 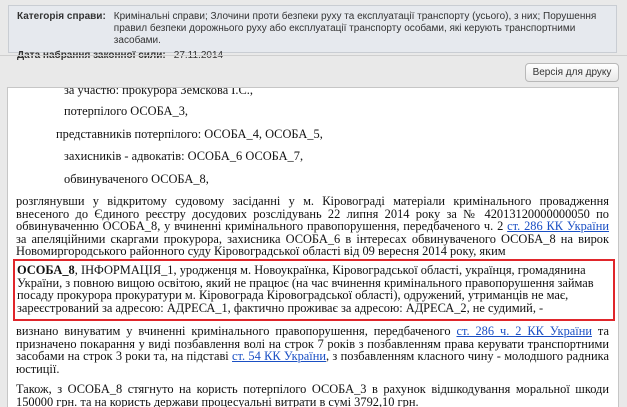 What do you see at coordinates (158, 92) in the screenshot?
I see `doc-line-prosecutor: за участю: прокурора Земскова І.С.,` at bounding box center [158, 92].